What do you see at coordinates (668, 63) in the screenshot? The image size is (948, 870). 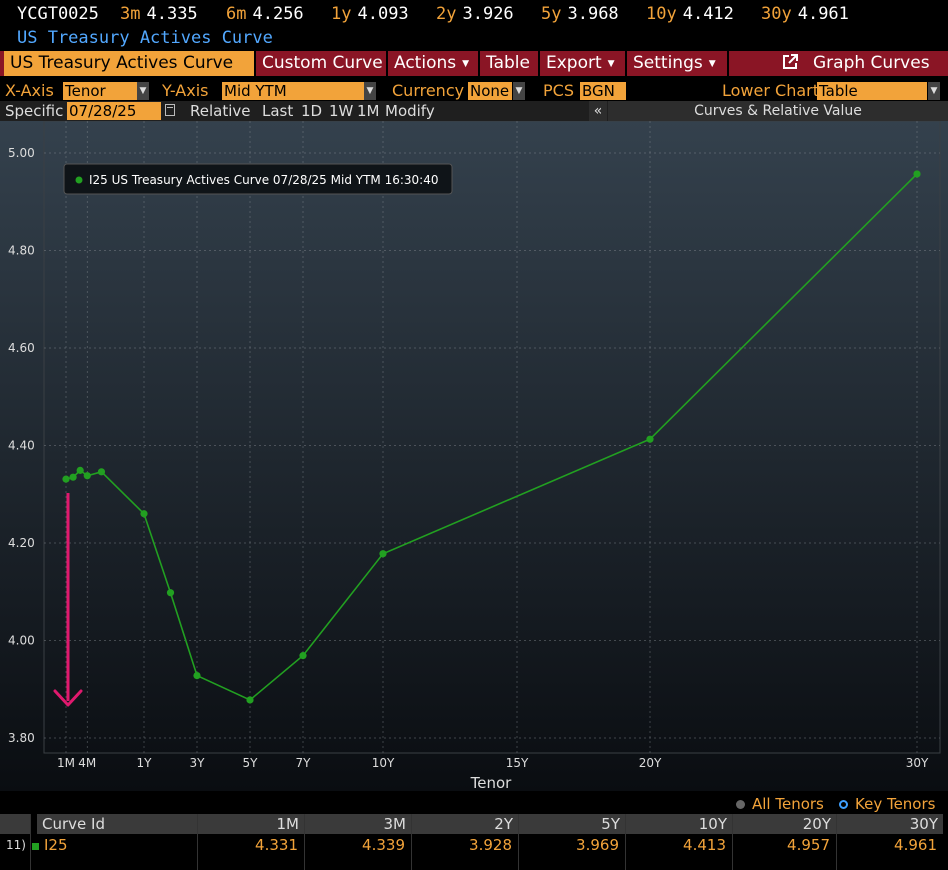 I see `settings-label: Settings` at bounding box center [668, 63].